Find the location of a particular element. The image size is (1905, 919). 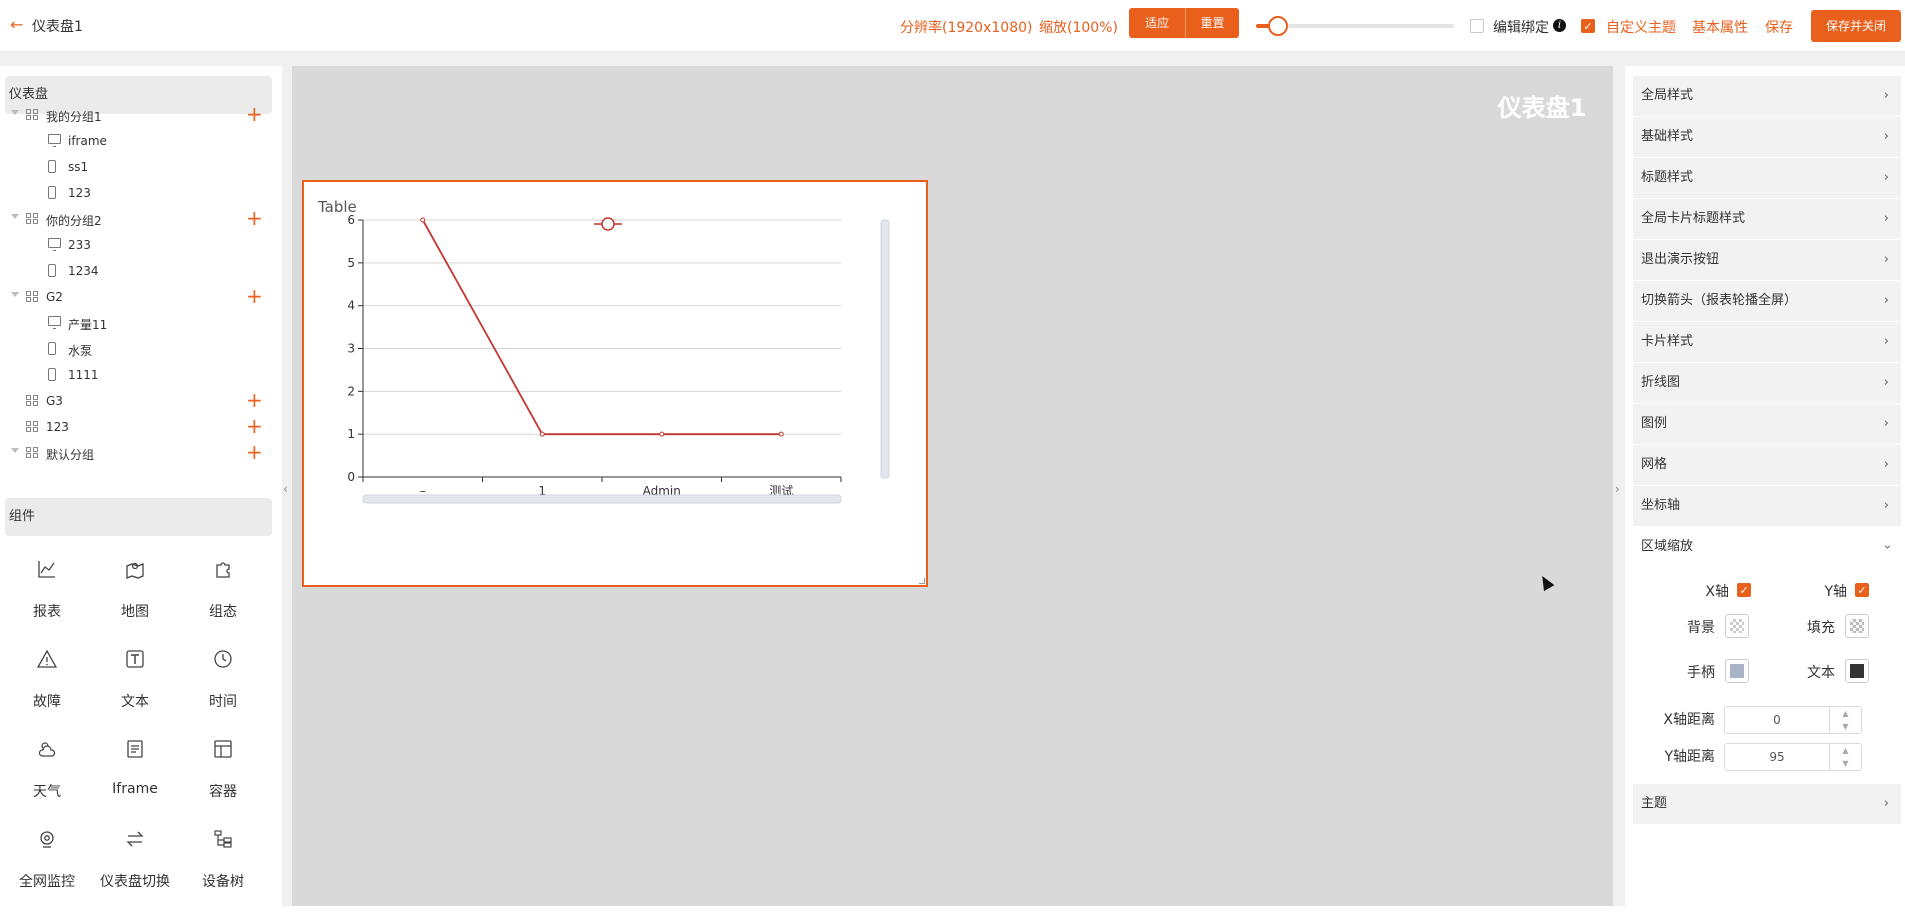

tree-item: iframe is located at coordinates (136, 141).